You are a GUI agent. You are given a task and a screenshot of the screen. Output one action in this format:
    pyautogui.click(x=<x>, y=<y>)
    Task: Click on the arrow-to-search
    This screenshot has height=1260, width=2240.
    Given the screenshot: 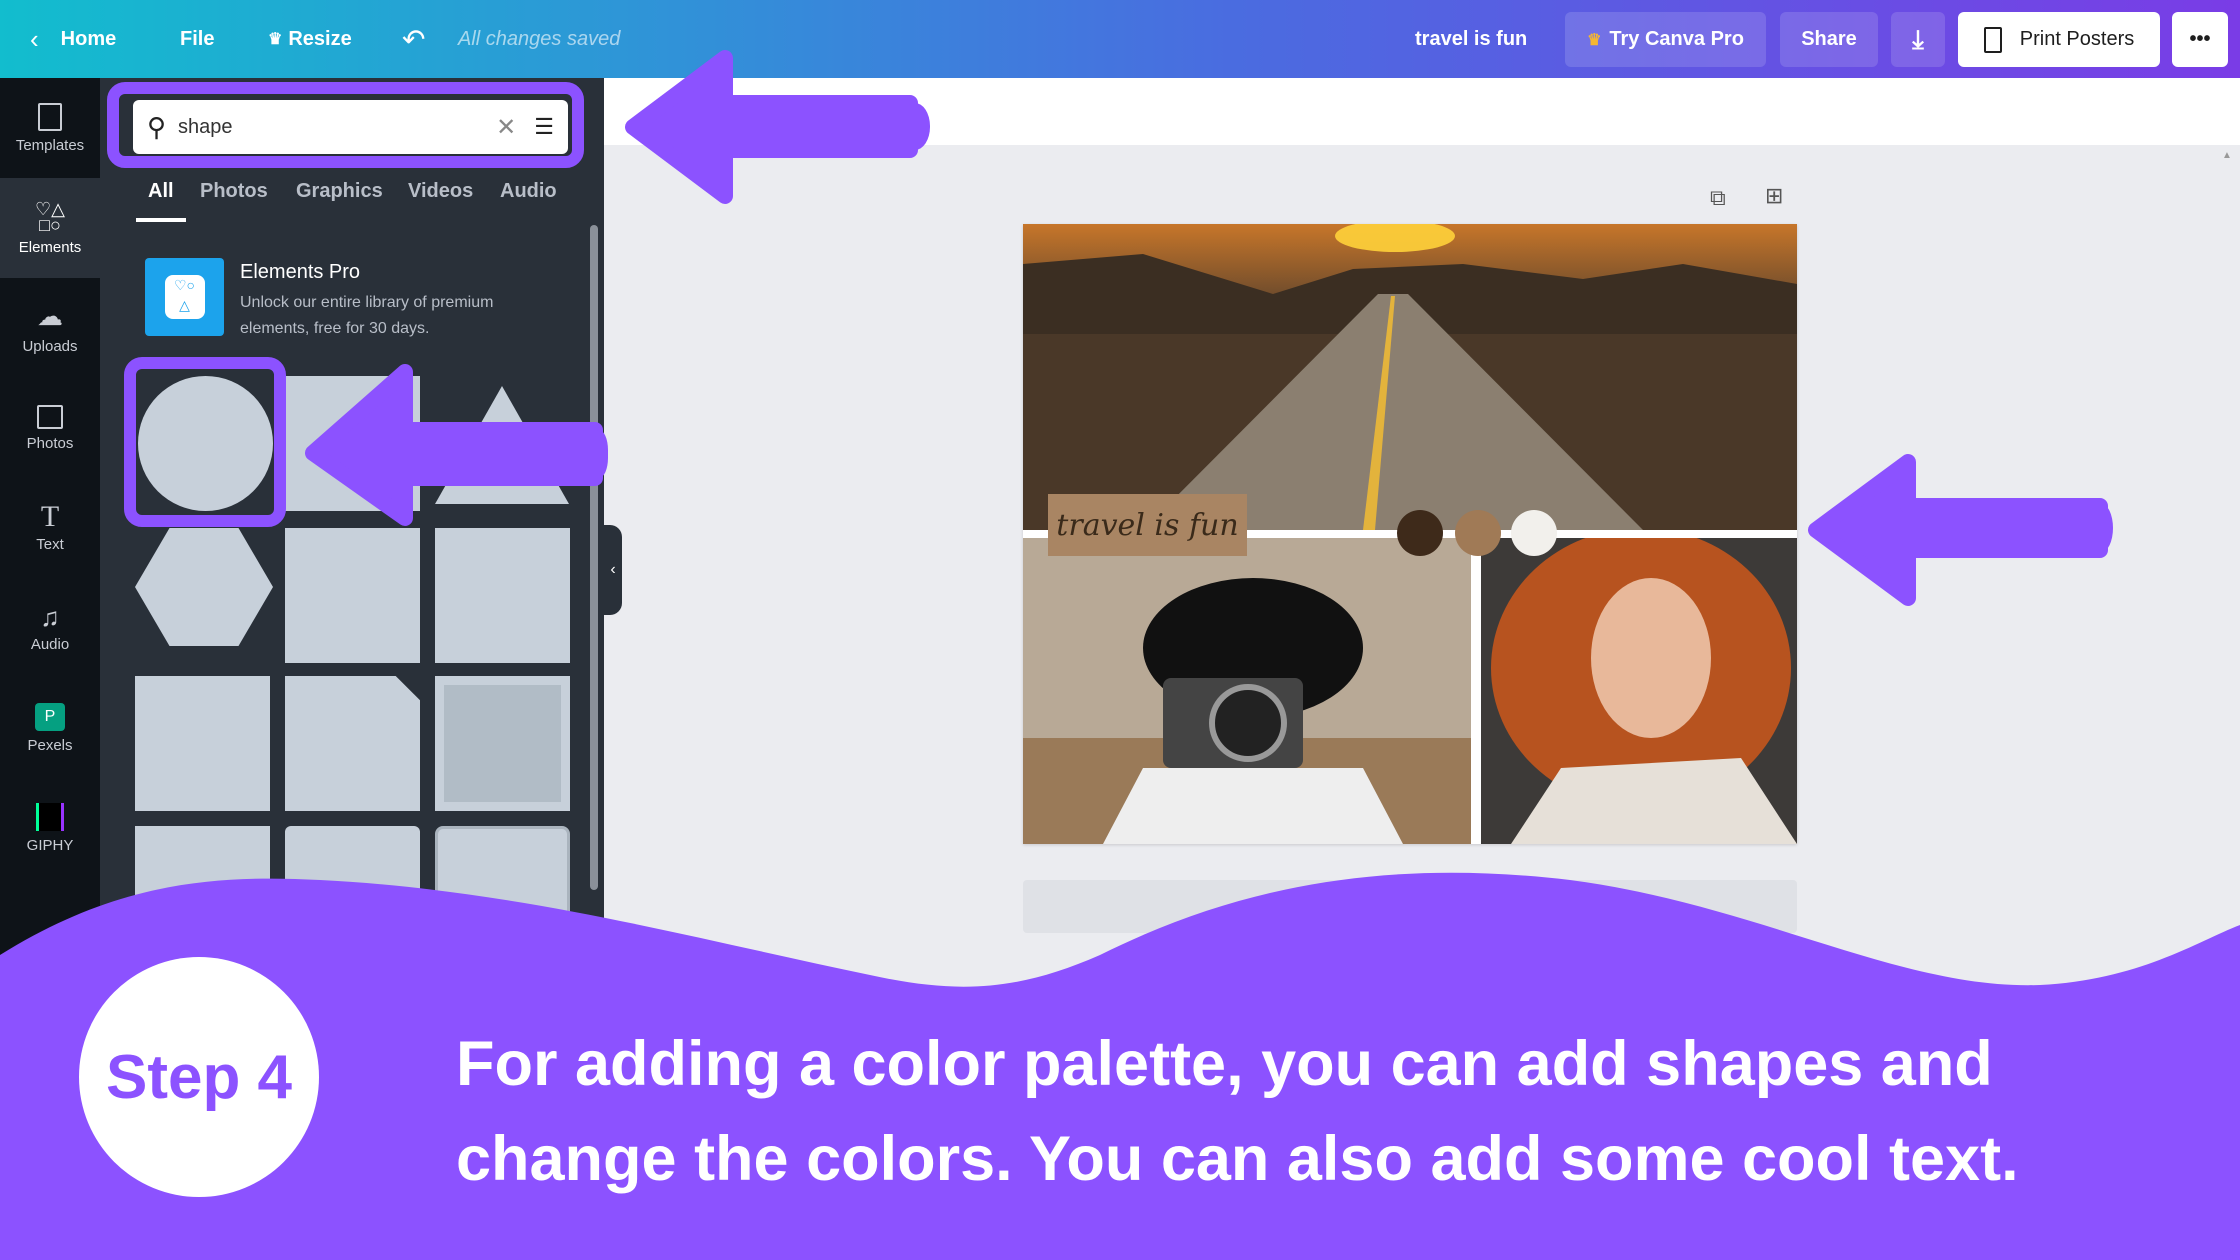 What is the action you would take?
    pyautogui.click(x=771, y=127)
    